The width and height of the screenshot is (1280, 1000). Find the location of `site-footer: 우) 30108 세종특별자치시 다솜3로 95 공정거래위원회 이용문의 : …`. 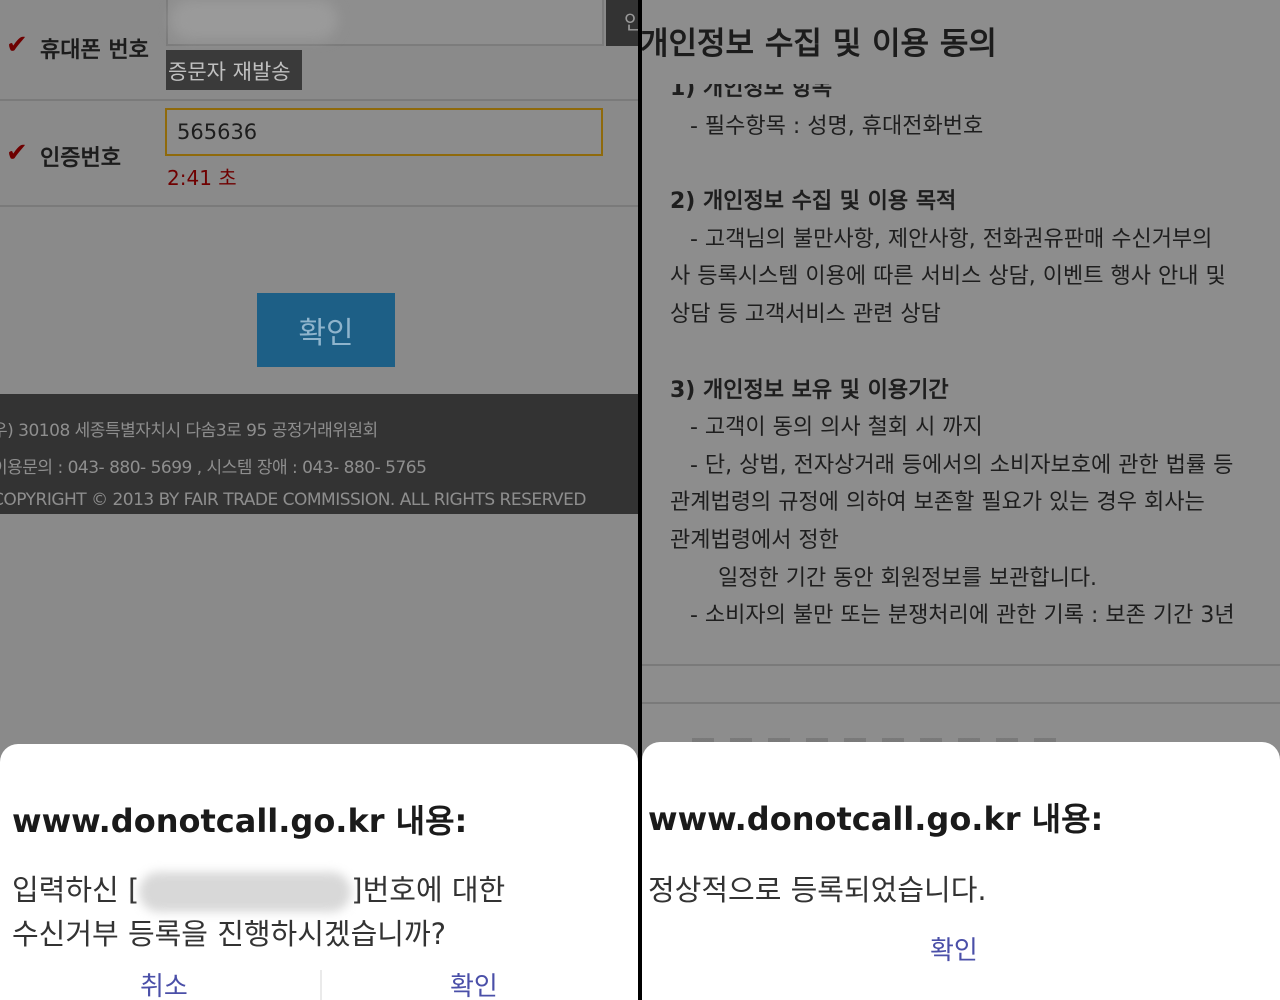

site-footer: 우) 30108 세종특별자치시 다솜3로 95 공정거래위원회 이용문의 : … is located at coordinates (319, 454).